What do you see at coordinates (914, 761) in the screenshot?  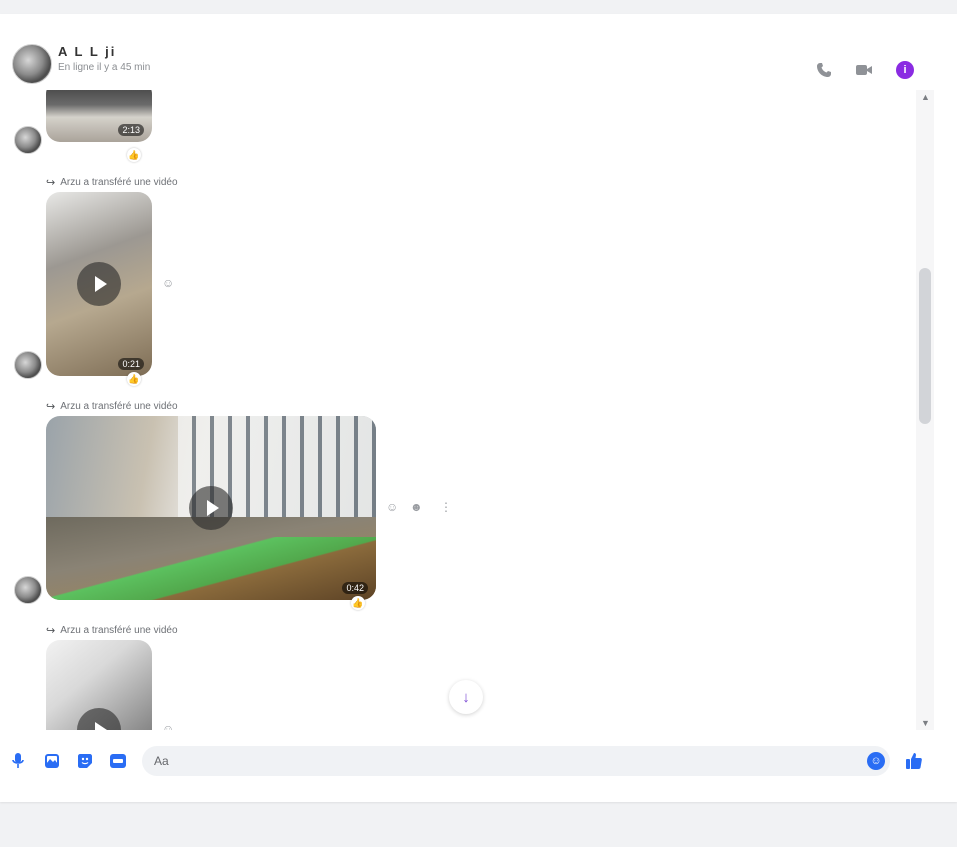 I see `thumbs-up-icon` at bounding box center [914, 761].